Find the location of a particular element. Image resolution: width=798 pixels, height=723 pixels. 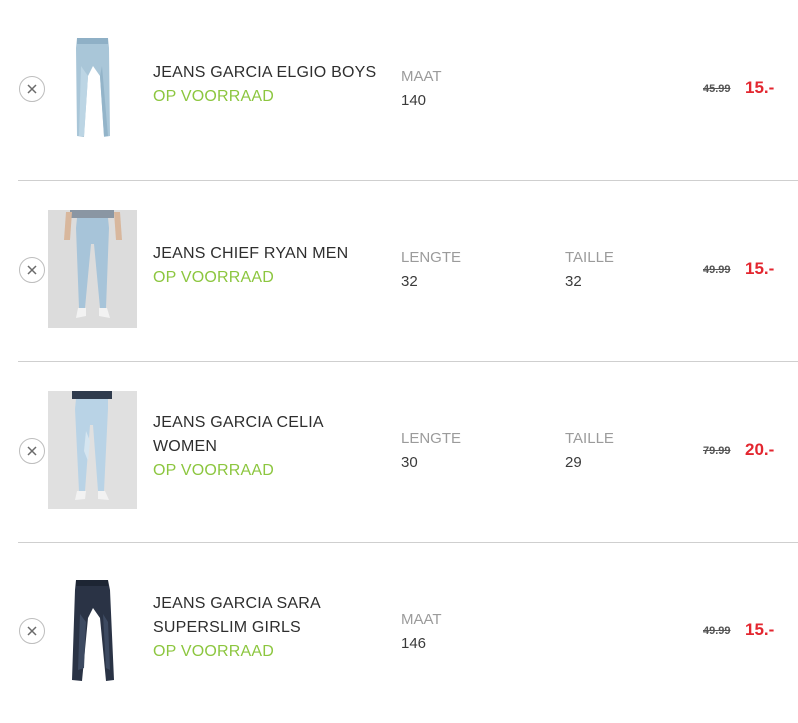

product-name-line: JEANS CHIEF RYAN MEN is located at coordinates (251, 253).